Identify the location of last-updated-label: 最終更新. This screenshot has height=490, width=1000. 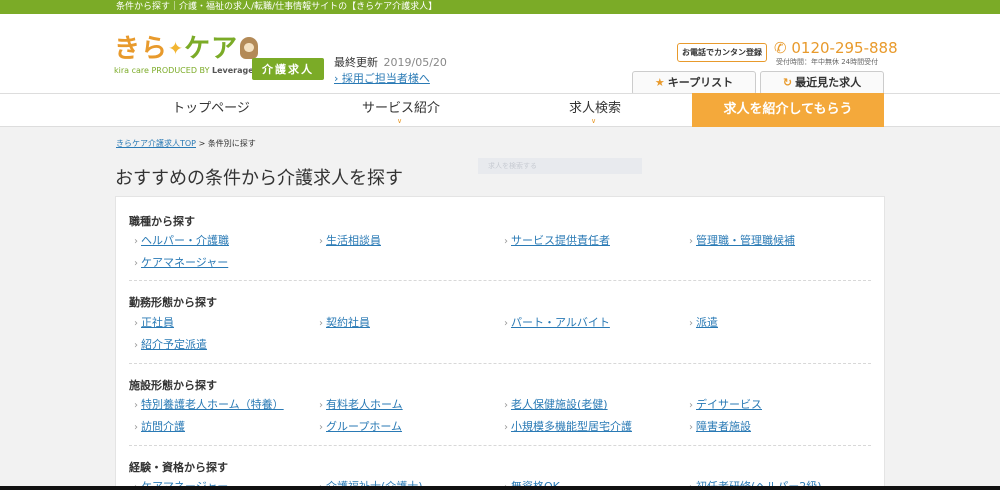
(356, 62).